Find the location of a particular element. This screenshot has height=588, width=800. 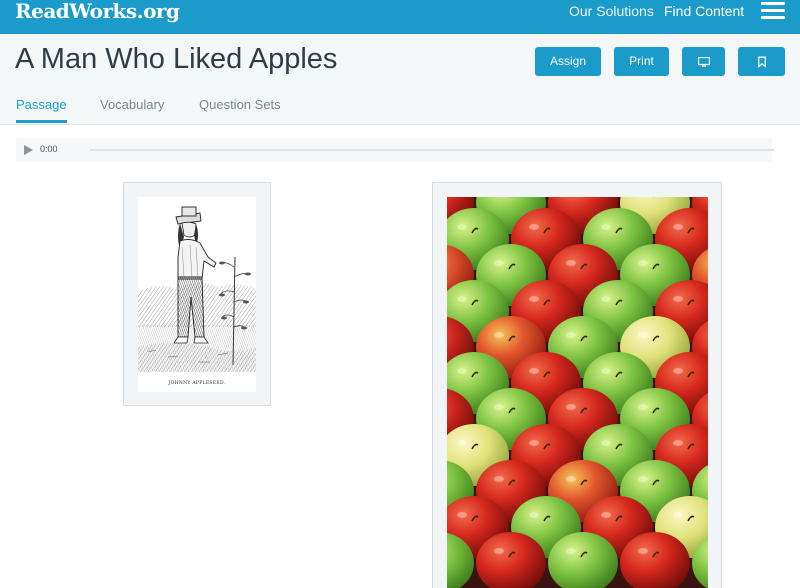

bookmark-icon is located at coordinates (761, 61).